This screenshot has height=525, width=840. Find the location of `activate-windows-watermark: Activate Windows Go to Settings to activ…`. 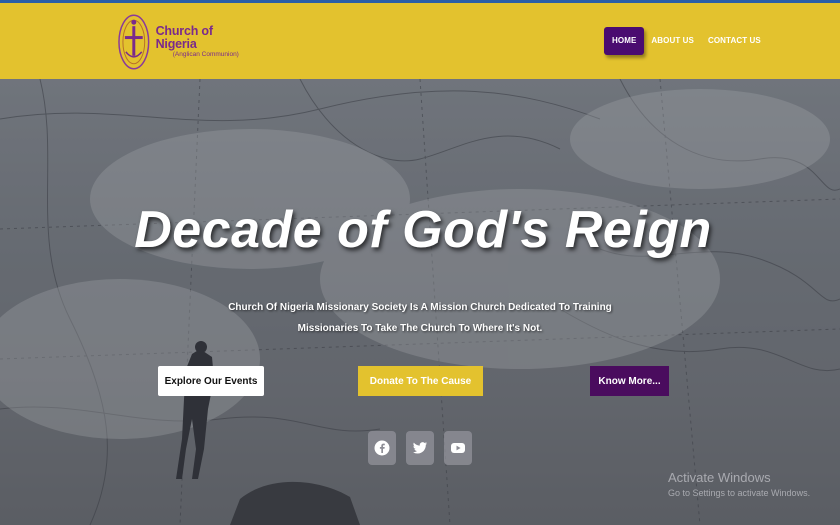

activate-windows-watermark: Activate Windows Go to Settings to activ… is located at coordinates (739, 484).